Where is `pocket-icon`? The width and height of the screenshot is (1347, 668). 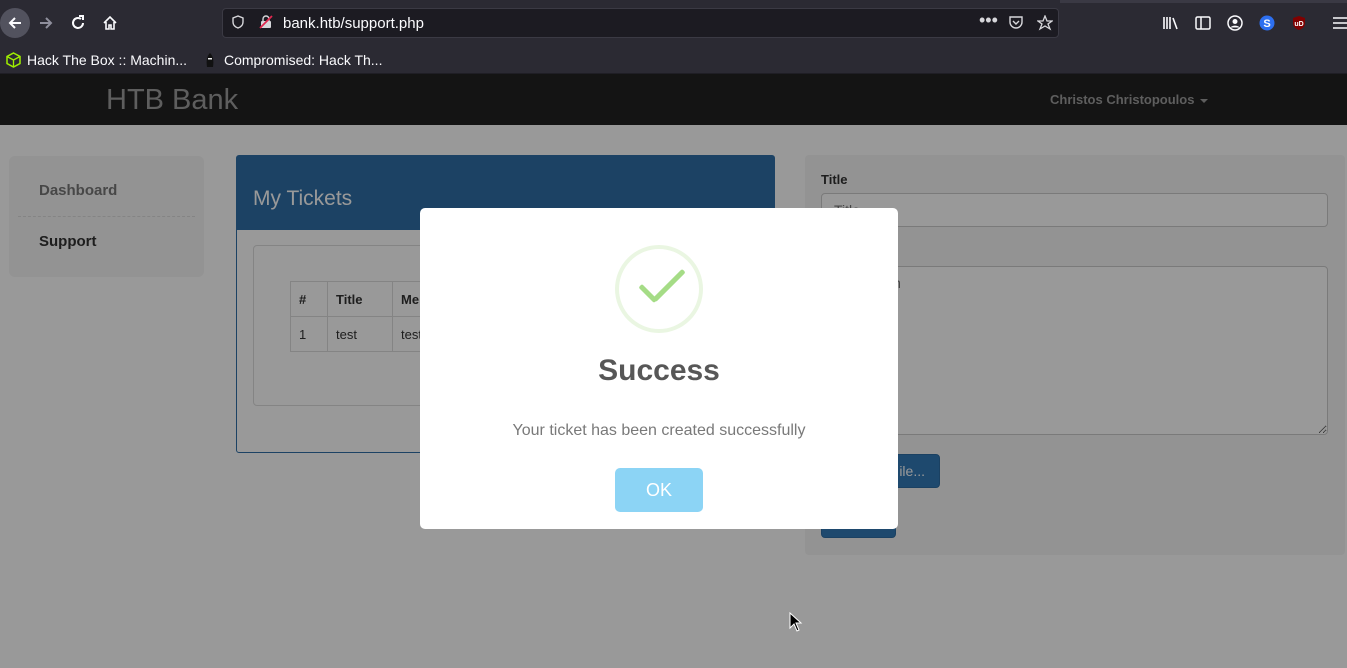
pocket-icon is located at coordinates (1016, 23).